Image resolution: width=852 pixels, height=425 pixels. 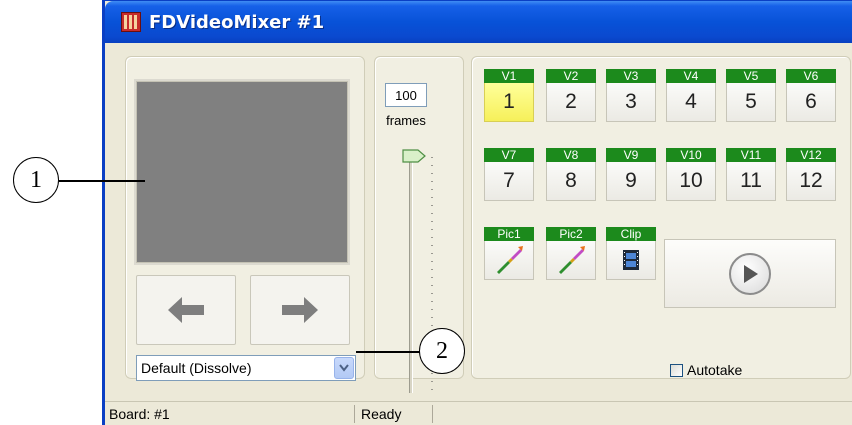 I want to click on callout-2: 2, so click(x=442, y=351).